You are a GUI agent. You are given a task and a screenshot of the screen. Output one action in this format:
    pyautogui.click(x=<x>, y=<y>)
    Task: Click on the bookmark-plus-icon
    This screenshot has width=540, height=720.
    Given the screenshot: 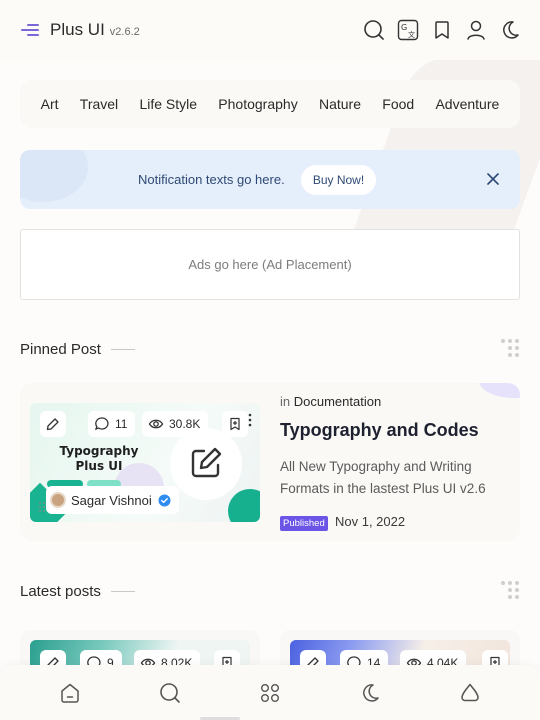 What is the action you would take?
    pyautogui.click(x=235, y=424)
    